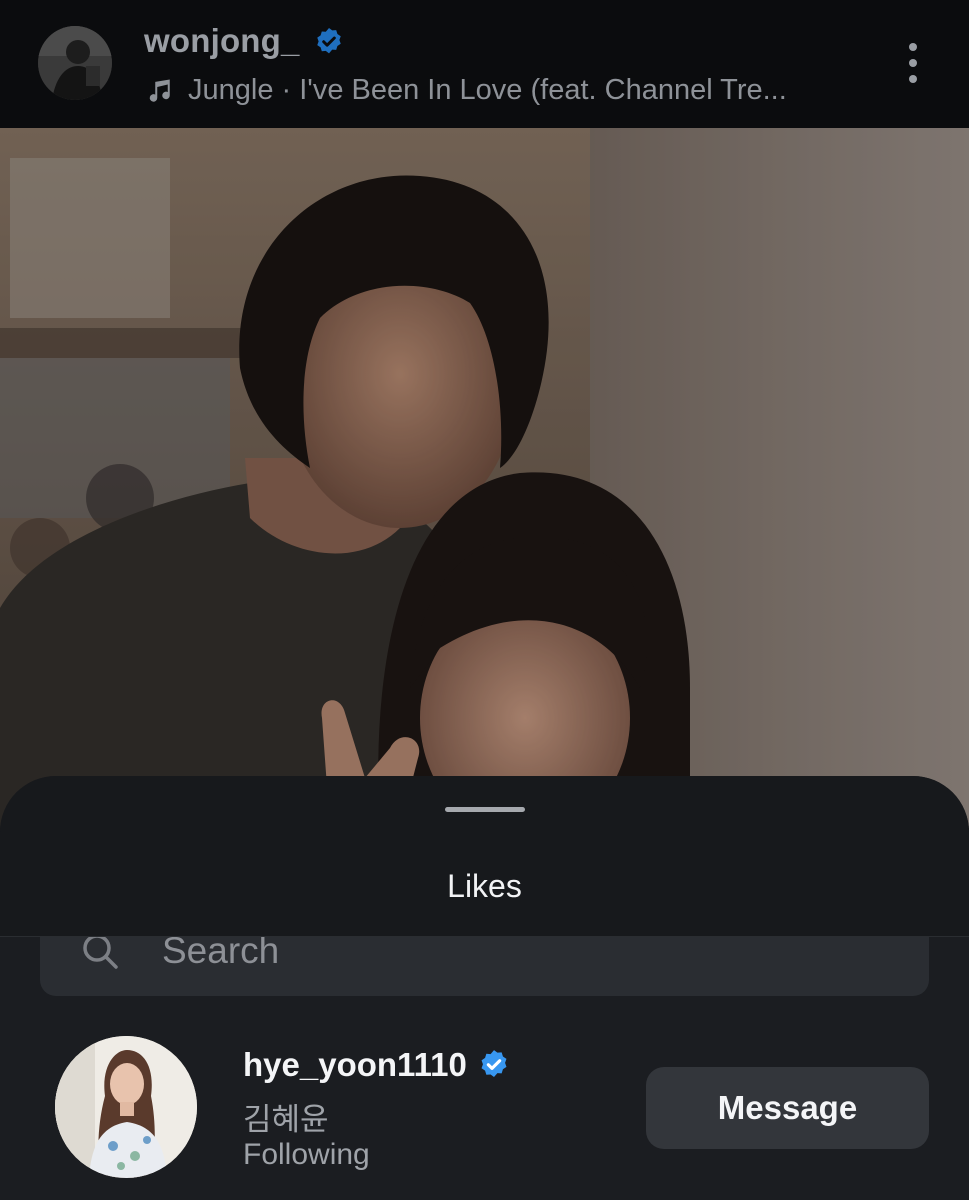 The image size is (969, 1200). What do you see at coordinates (355, 1065) in the screenshot?
I see `user-username: hye_yoon1110` at bounding box center [355, 1065].